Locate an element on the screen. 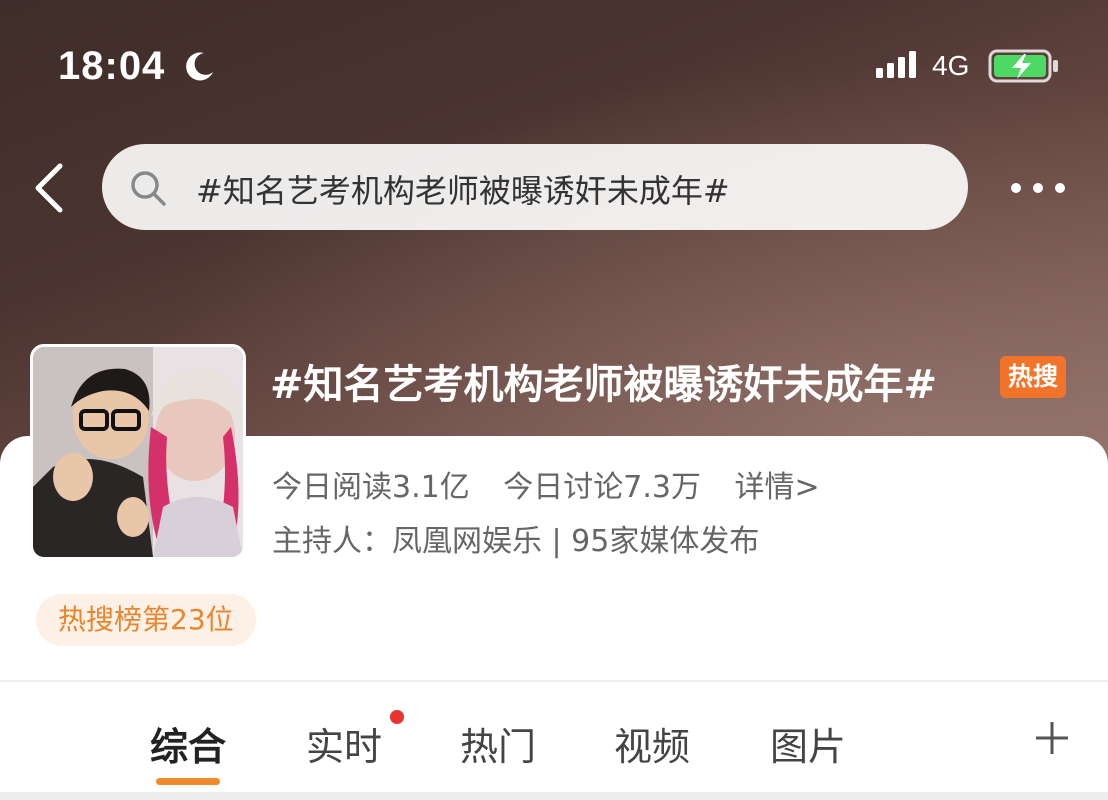 Image resolution: width=1108 pixels, height=800 pixels. network-type-label: 4G is located at coordinates (951, 65).